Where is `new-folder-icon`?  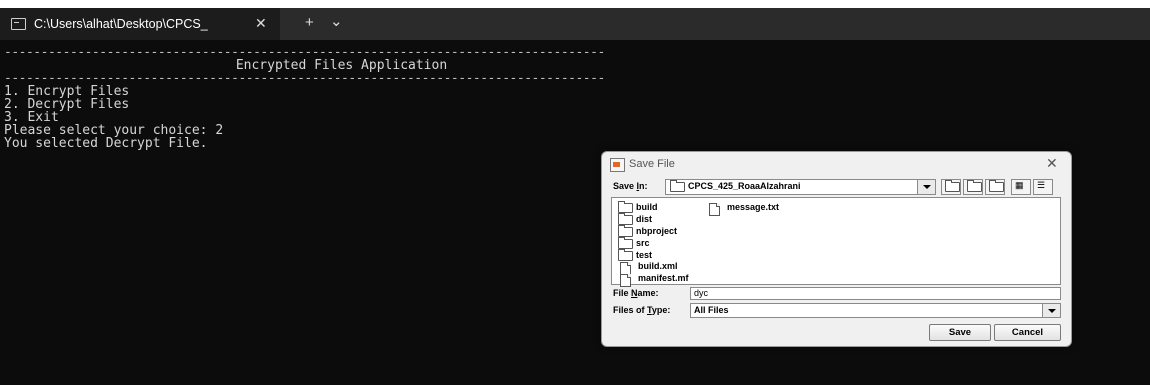 new-folder-icon is located at coordinates (996, 186).